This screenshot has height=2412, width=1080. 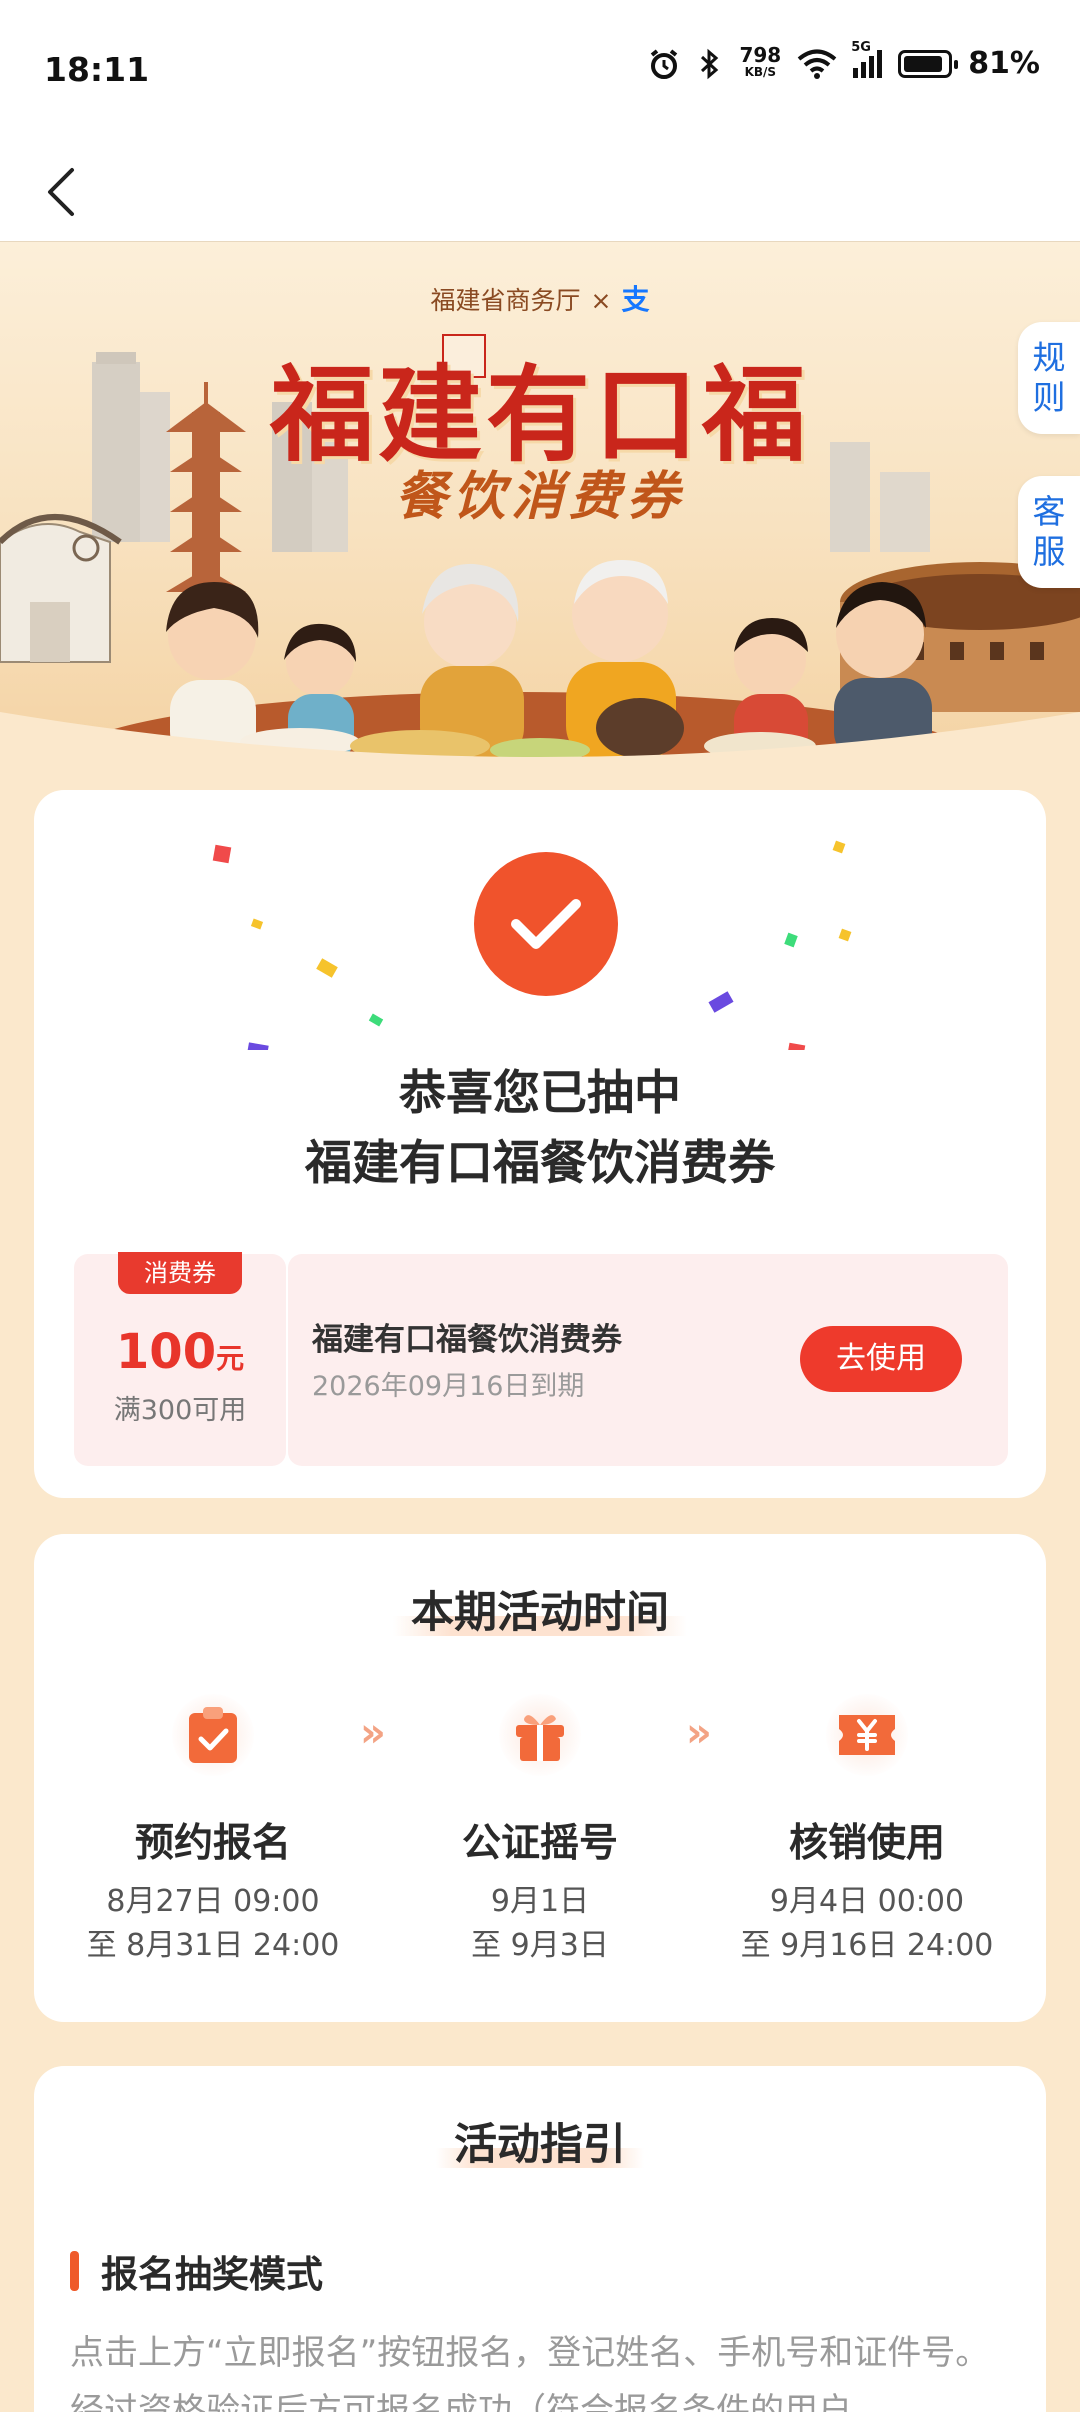 What do you see at coordinates (166, 1352) in the screenshot?
I see `coupon-amount-number: 100` at bounding box center [166, 1352].